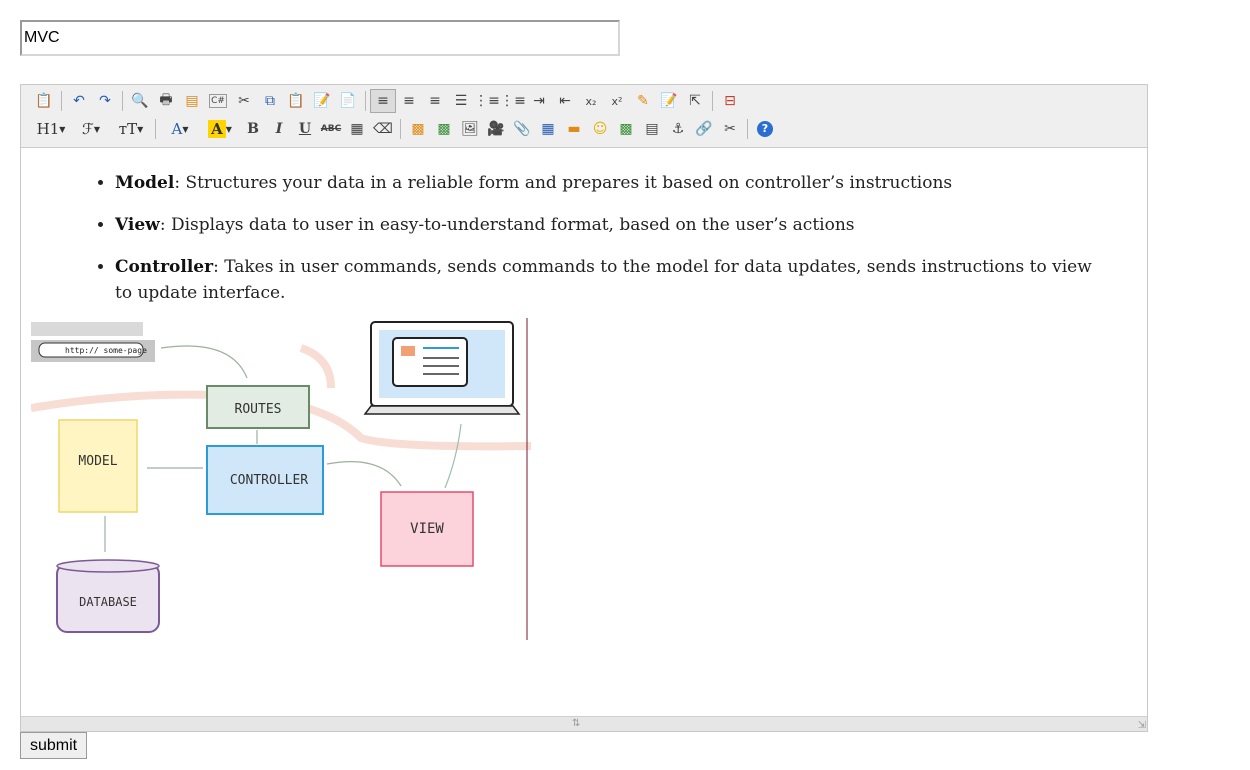 This screenshot has width=1250, height=770. What do you see at coordinates (539, 101) in the screenshot?
I see `indent-button: ⇥` at bounding box center [539, 101].